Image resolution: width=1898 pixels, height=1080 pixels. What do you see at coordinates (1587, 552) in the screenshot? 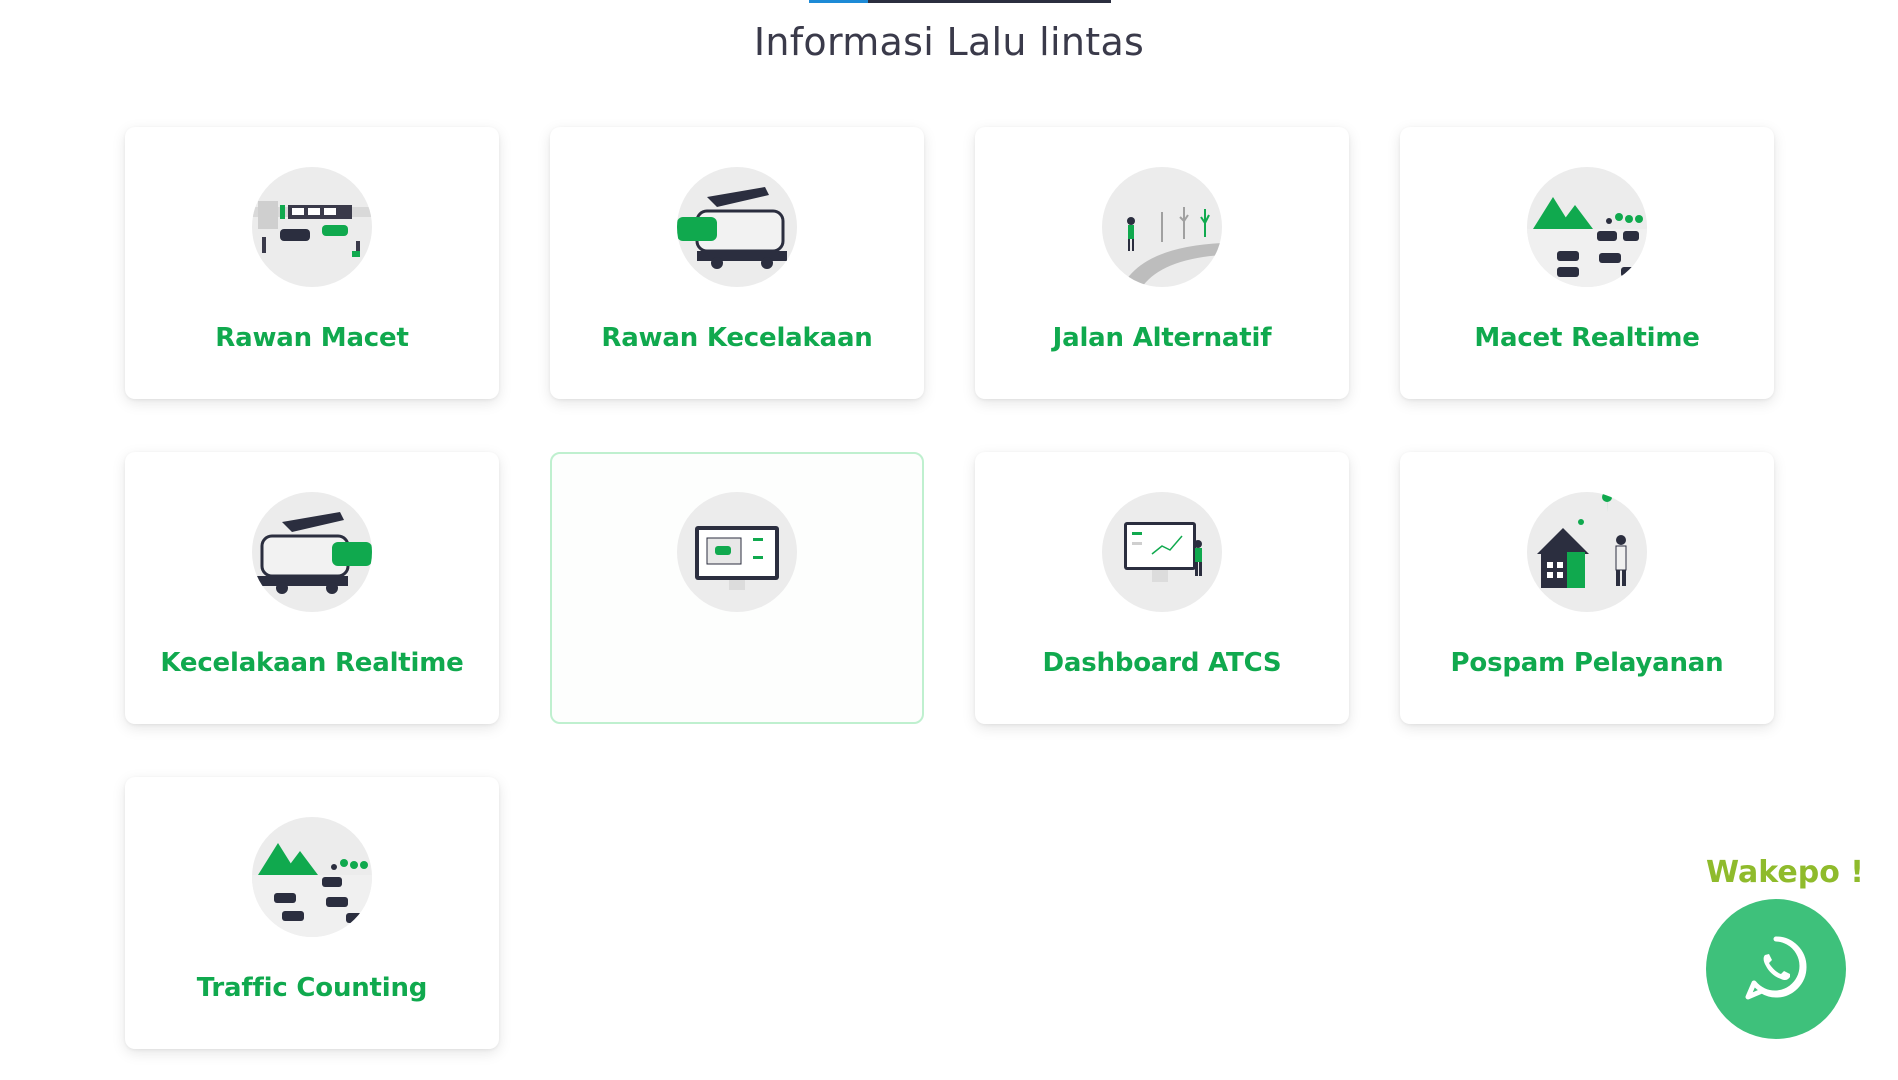
I see `service-post-illustration-icon` at bounding box center [1587, 552].